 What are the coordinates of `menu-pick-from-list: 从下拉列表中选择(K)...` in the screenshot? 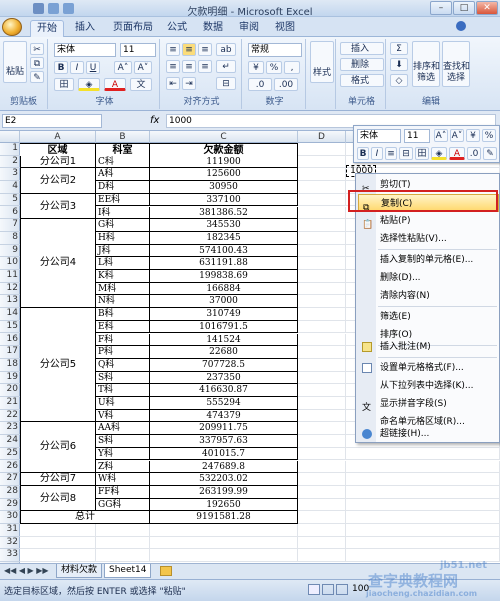 It's located at (428, 386).